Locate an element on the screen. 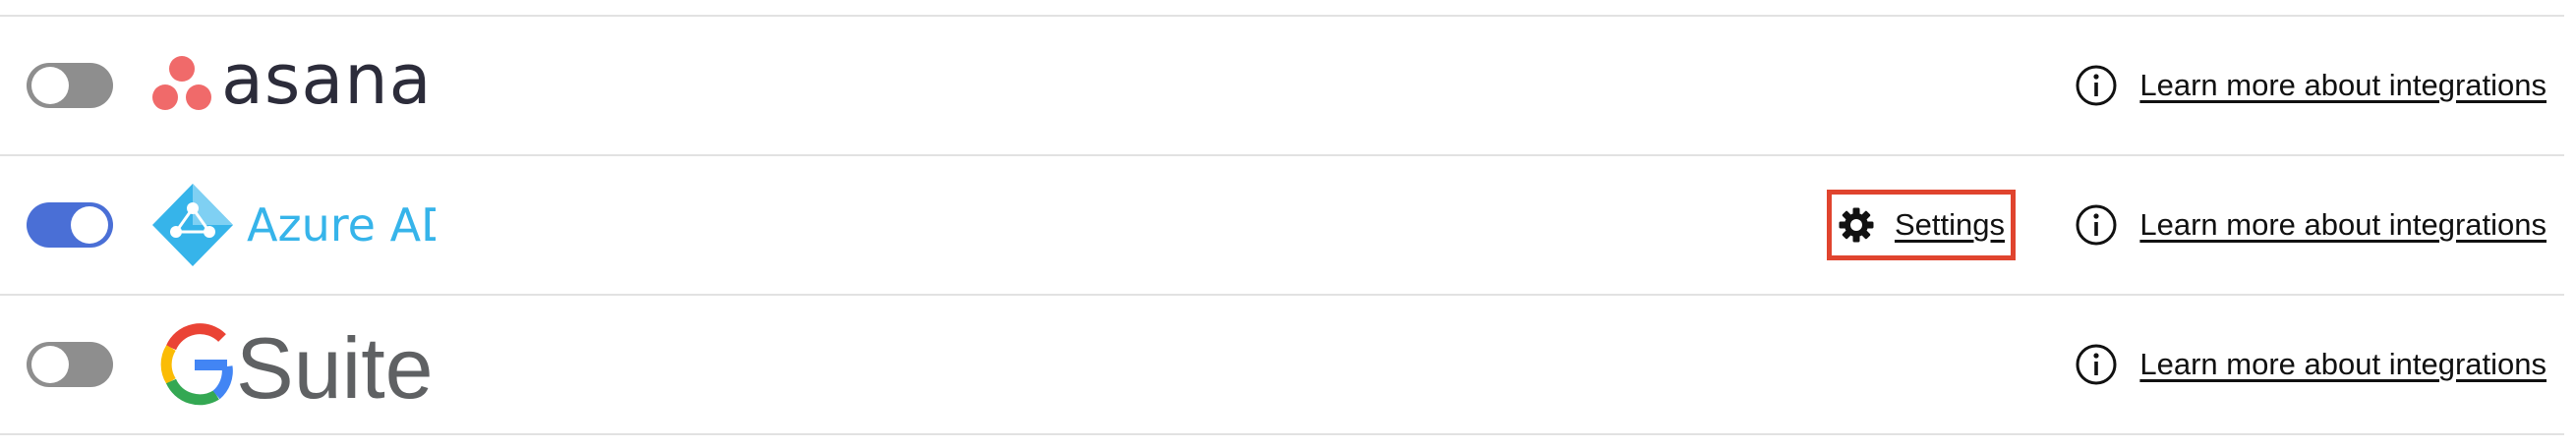 The height and width of the screenshot is (448, 2576). gsuite-toggle is located at coordinates (70, 364).